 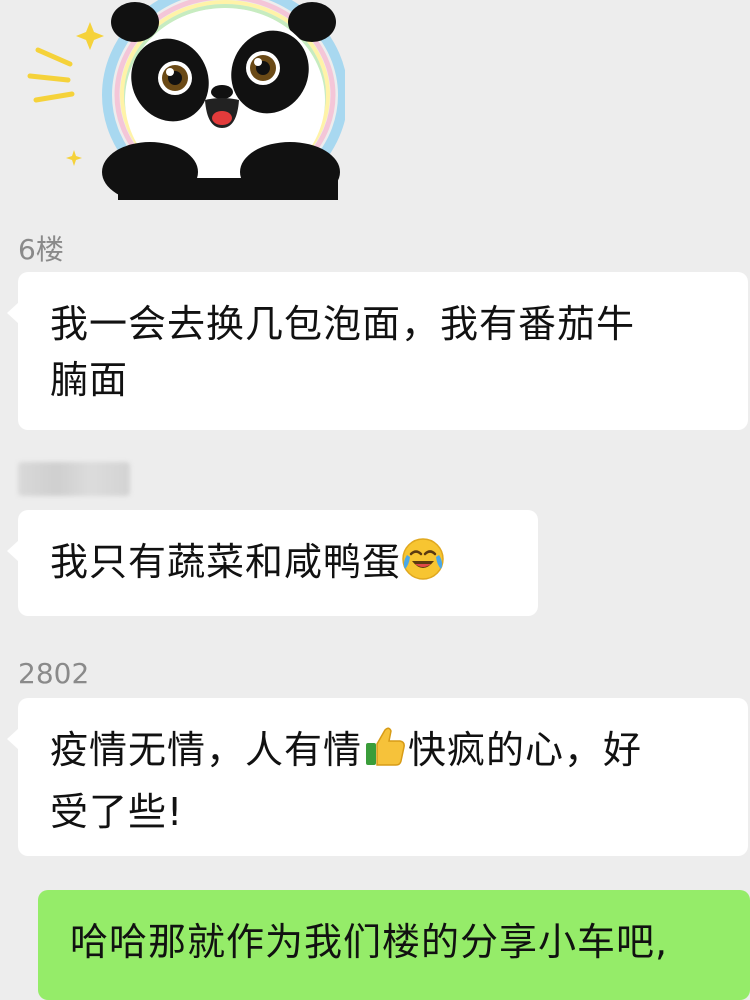 I want to click on message-text-line: 腩面, so click(x=89, y=380).